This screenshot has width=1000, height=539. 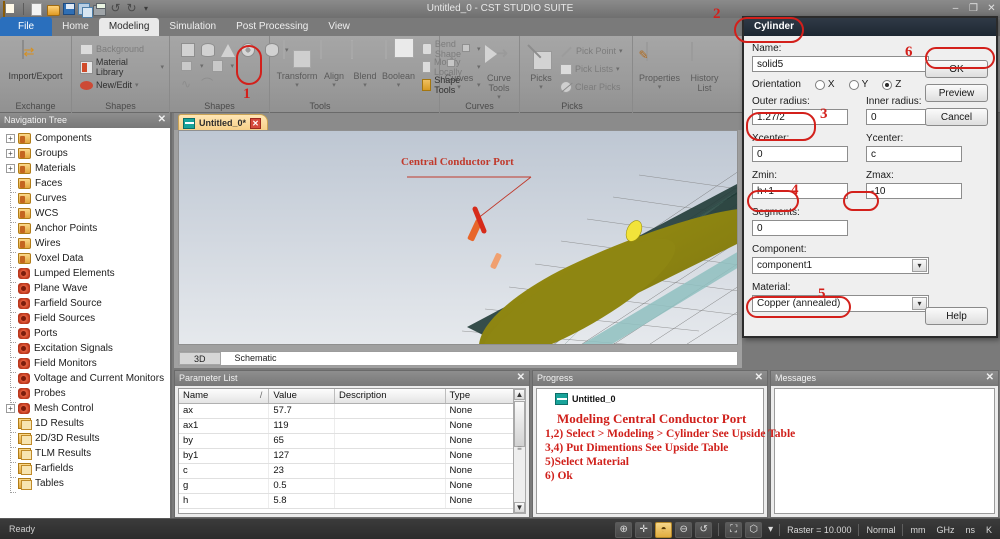 I want to click on brick-icon, so click(x=188, y=50).